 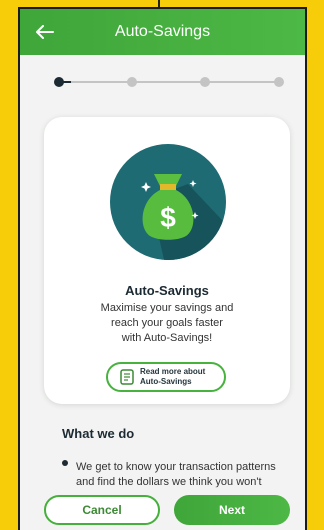 What do you see at coordinates (175, 82) in the screenshot?
I see `stepper-line` at bounding box center [175, 82].